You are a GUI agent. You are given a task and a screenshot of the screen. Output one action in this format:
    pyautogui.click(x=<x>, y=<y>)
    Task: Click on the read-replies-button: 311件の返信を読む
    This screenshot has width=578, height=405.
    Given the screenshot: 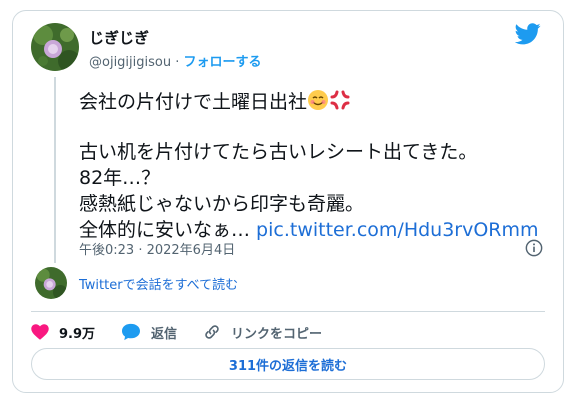 What is the action you would take?
    pyautogui.click(x=288, y=364)
    